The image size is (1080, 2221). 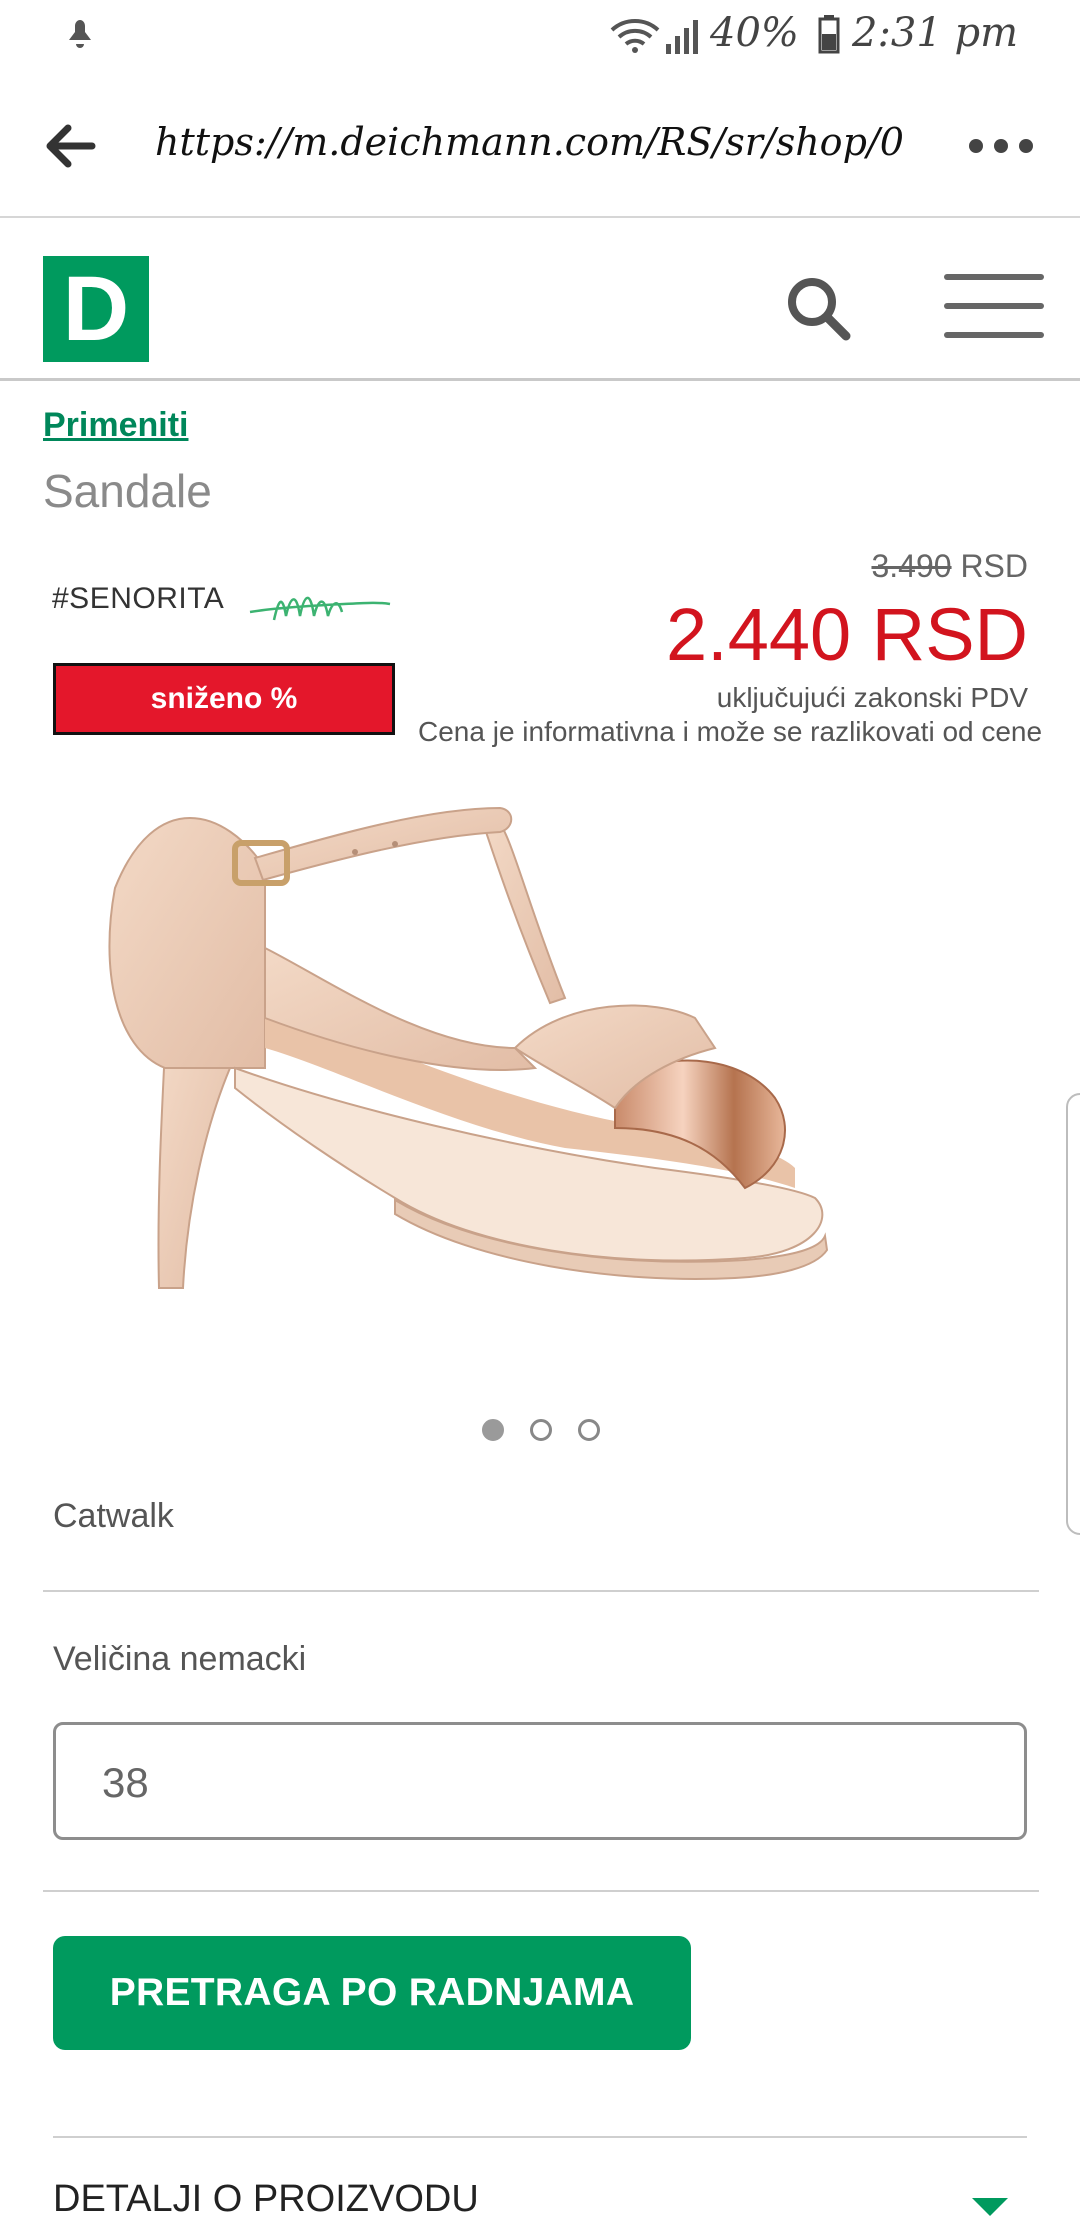 I want to click on wifi-icon, so click(x=635, y=36).